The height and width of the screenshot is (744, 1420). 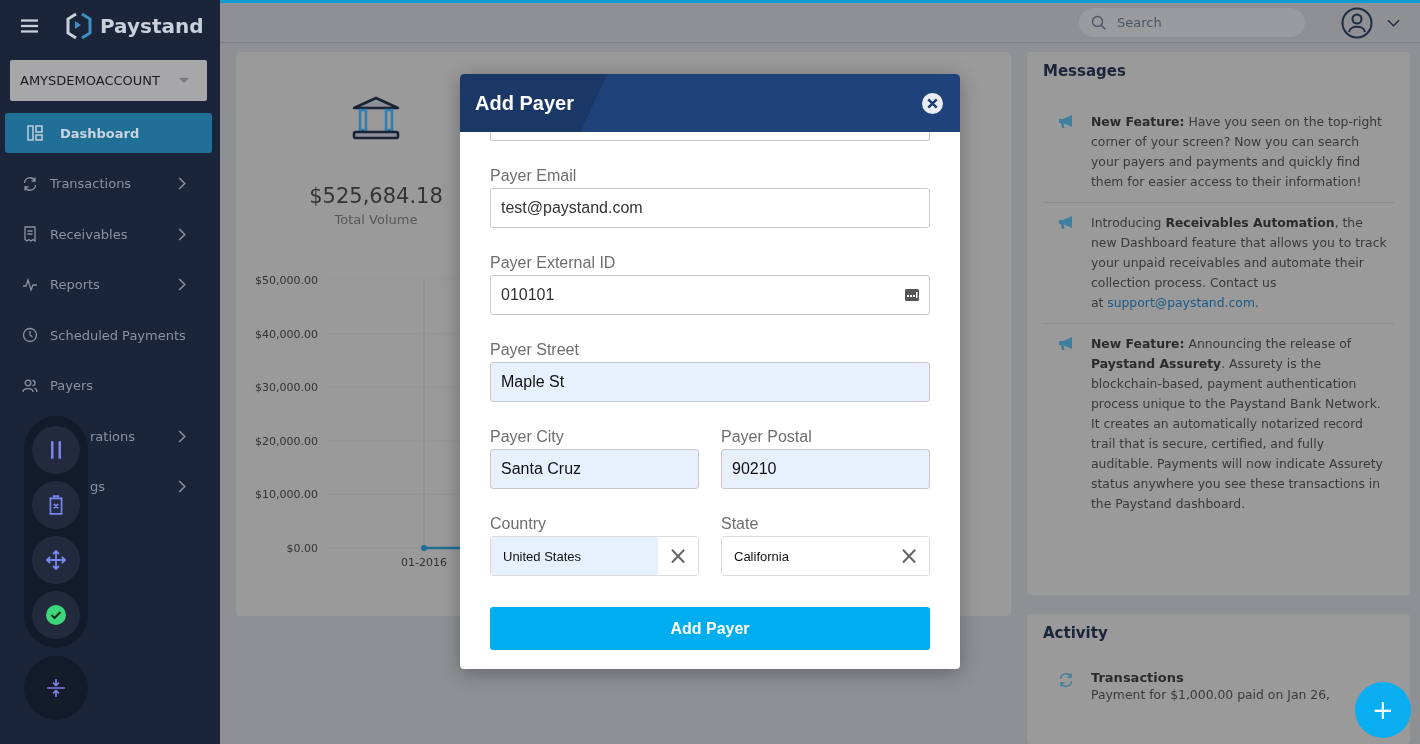 What do you see at coordinates (710, 136) in the screenshot?
I see `input-field` at bounding box center [710, 136].